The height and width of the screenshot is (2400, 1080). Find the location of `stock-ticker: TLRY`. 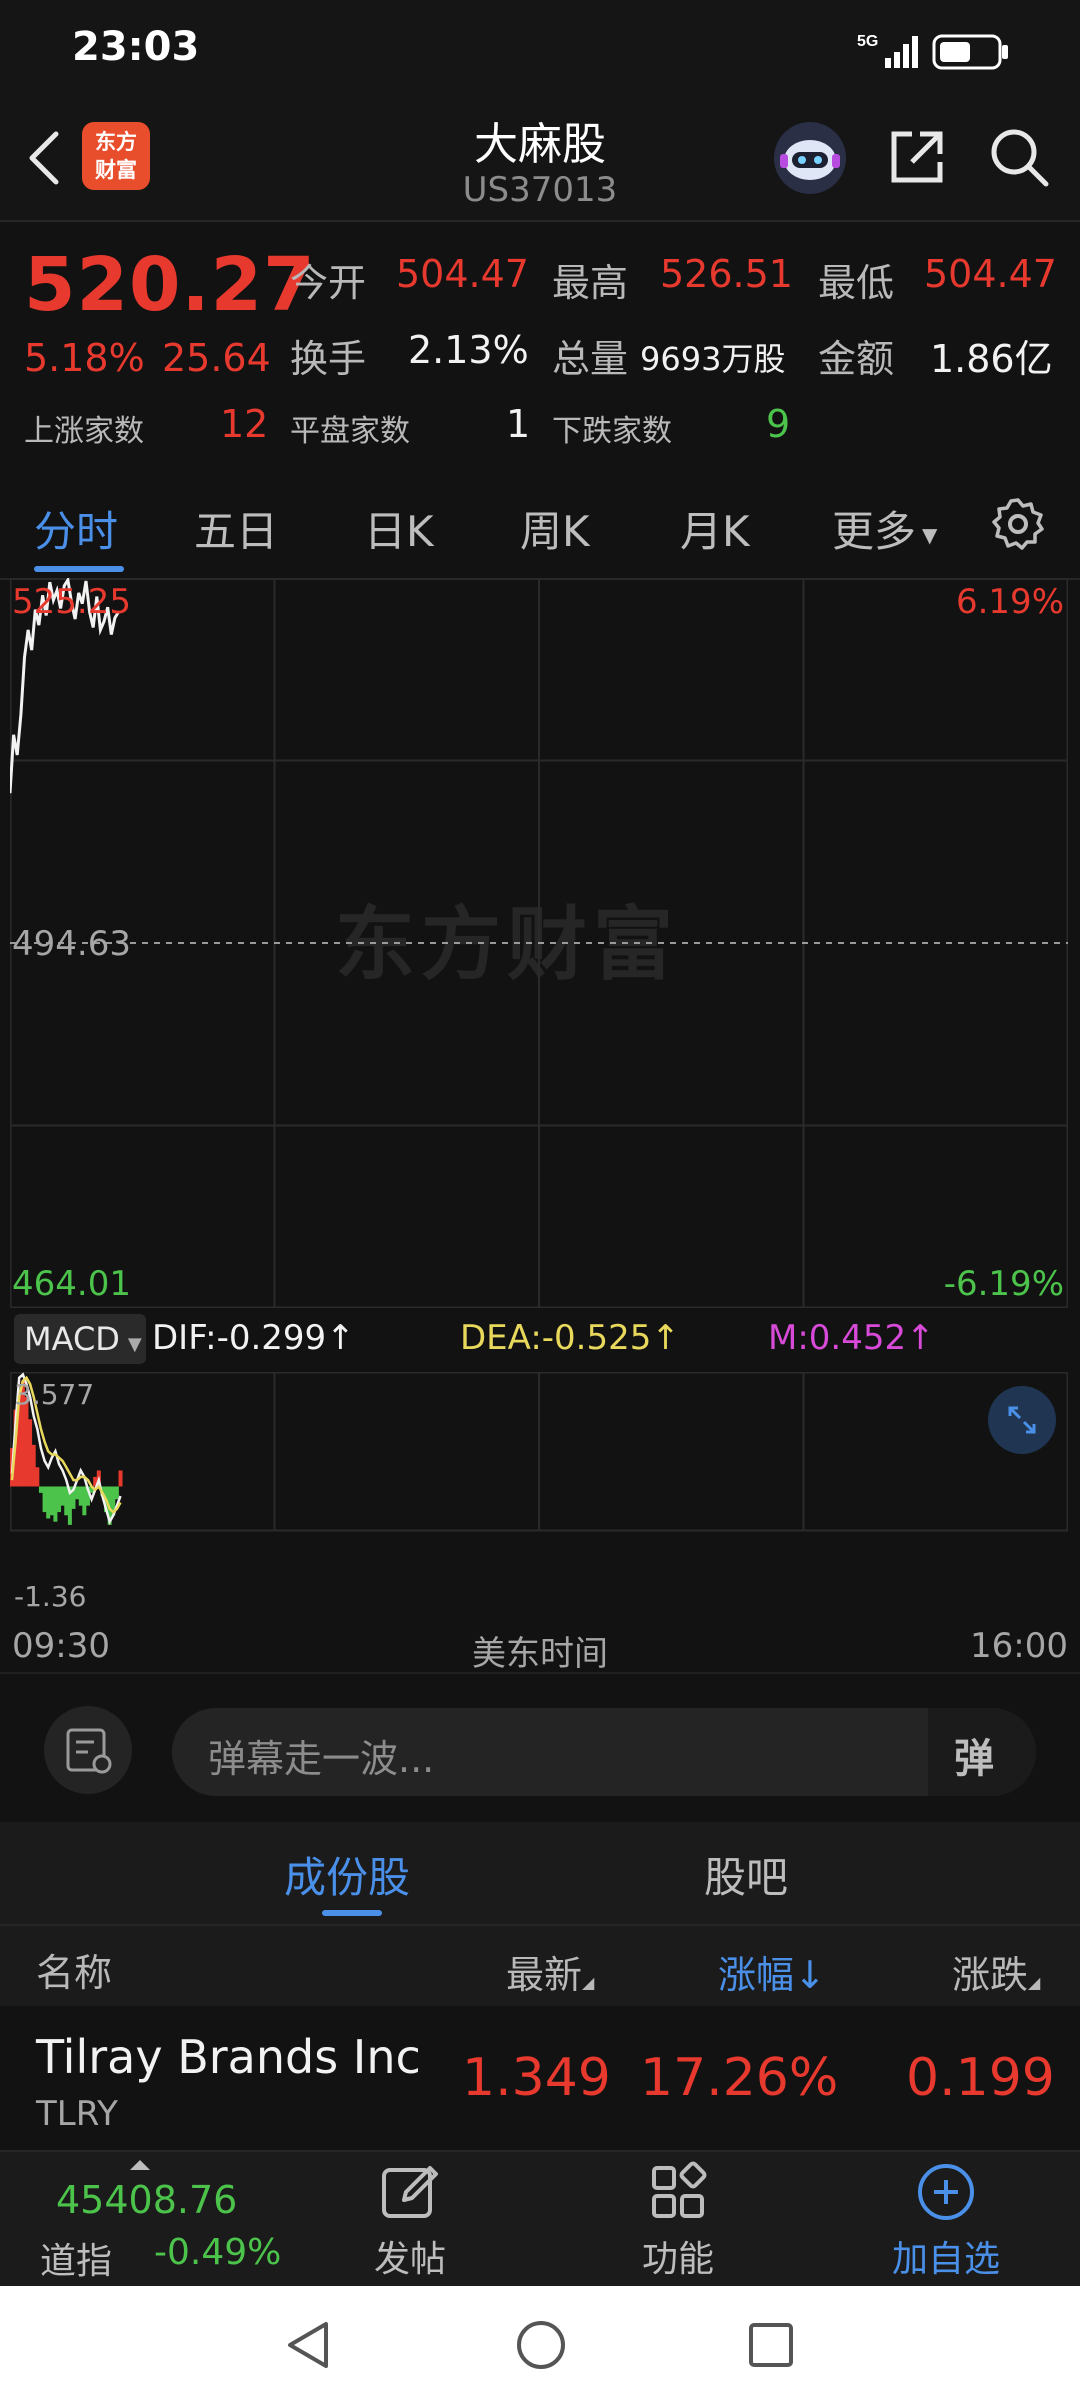

stock-ticker: TLRY is located at coordinates (77, 2114).